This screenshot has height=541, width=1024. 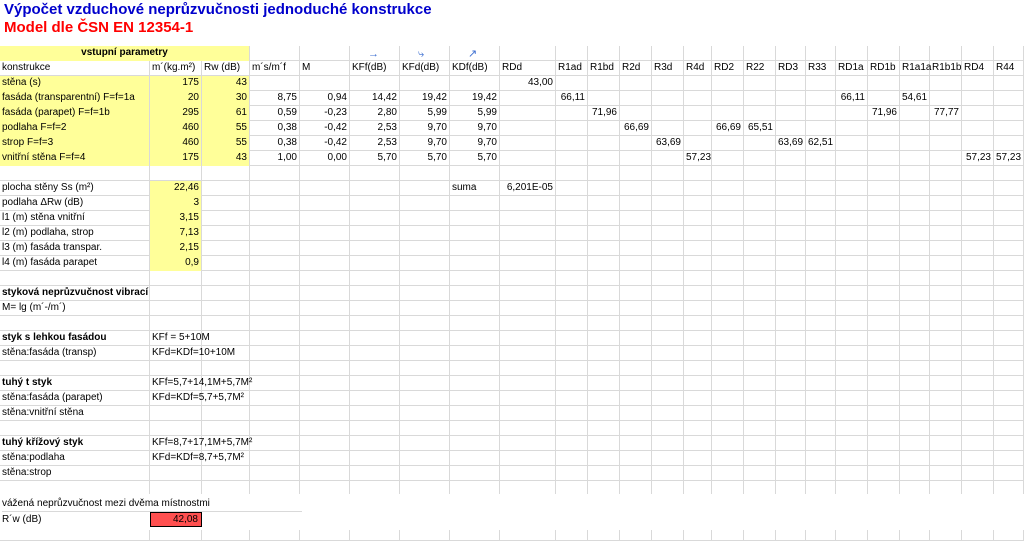 I want to click on table-cell: 43, so click(x=226, y=158).